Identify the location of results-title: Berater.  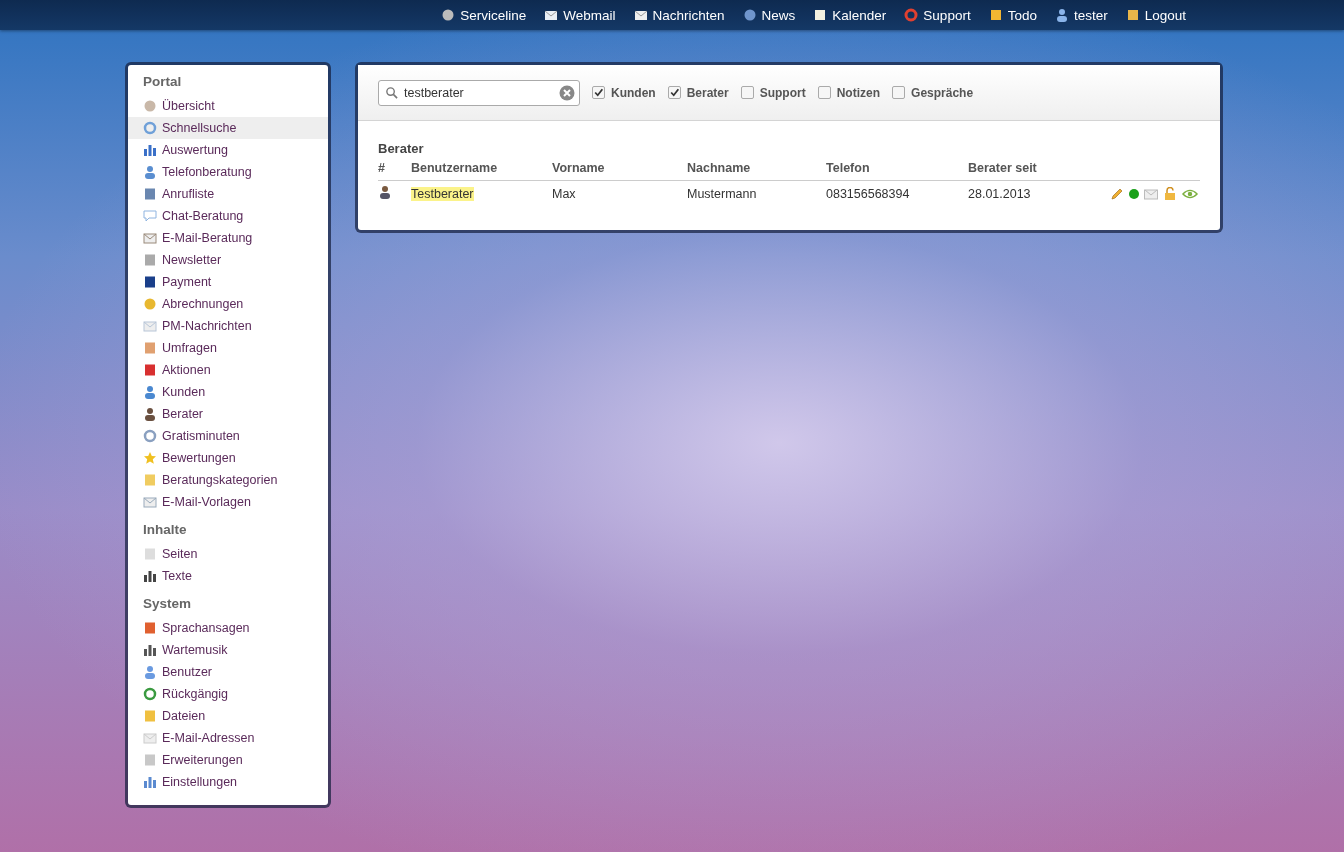
(401, 148).